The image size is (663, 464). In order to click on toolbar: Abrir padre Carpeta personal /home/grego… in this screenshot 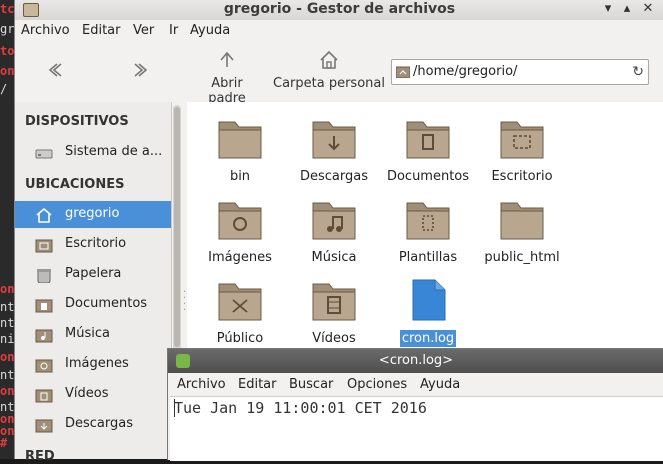, I will do `click(339, 75)`.